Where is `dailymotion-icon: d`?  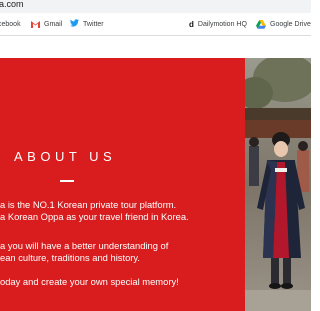 dailymotion-icon: d is located at coordinates (191, 24).